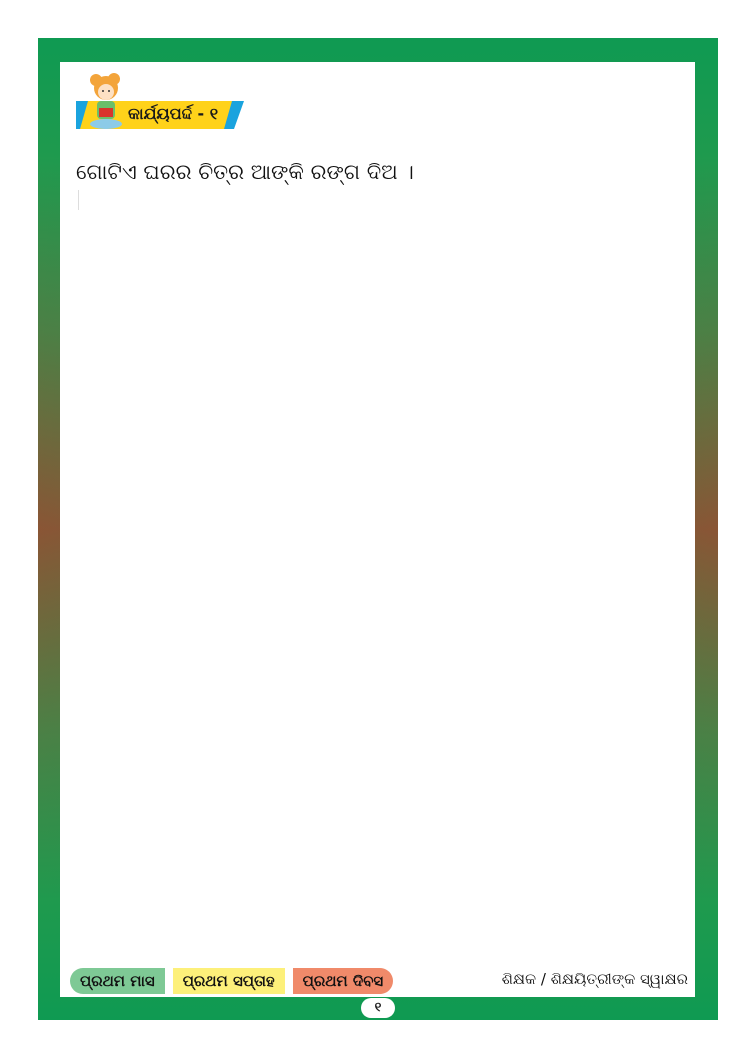  I want to click on tag-day: ପ୍ରଥମ ଦିବସ, so click(343, 981).